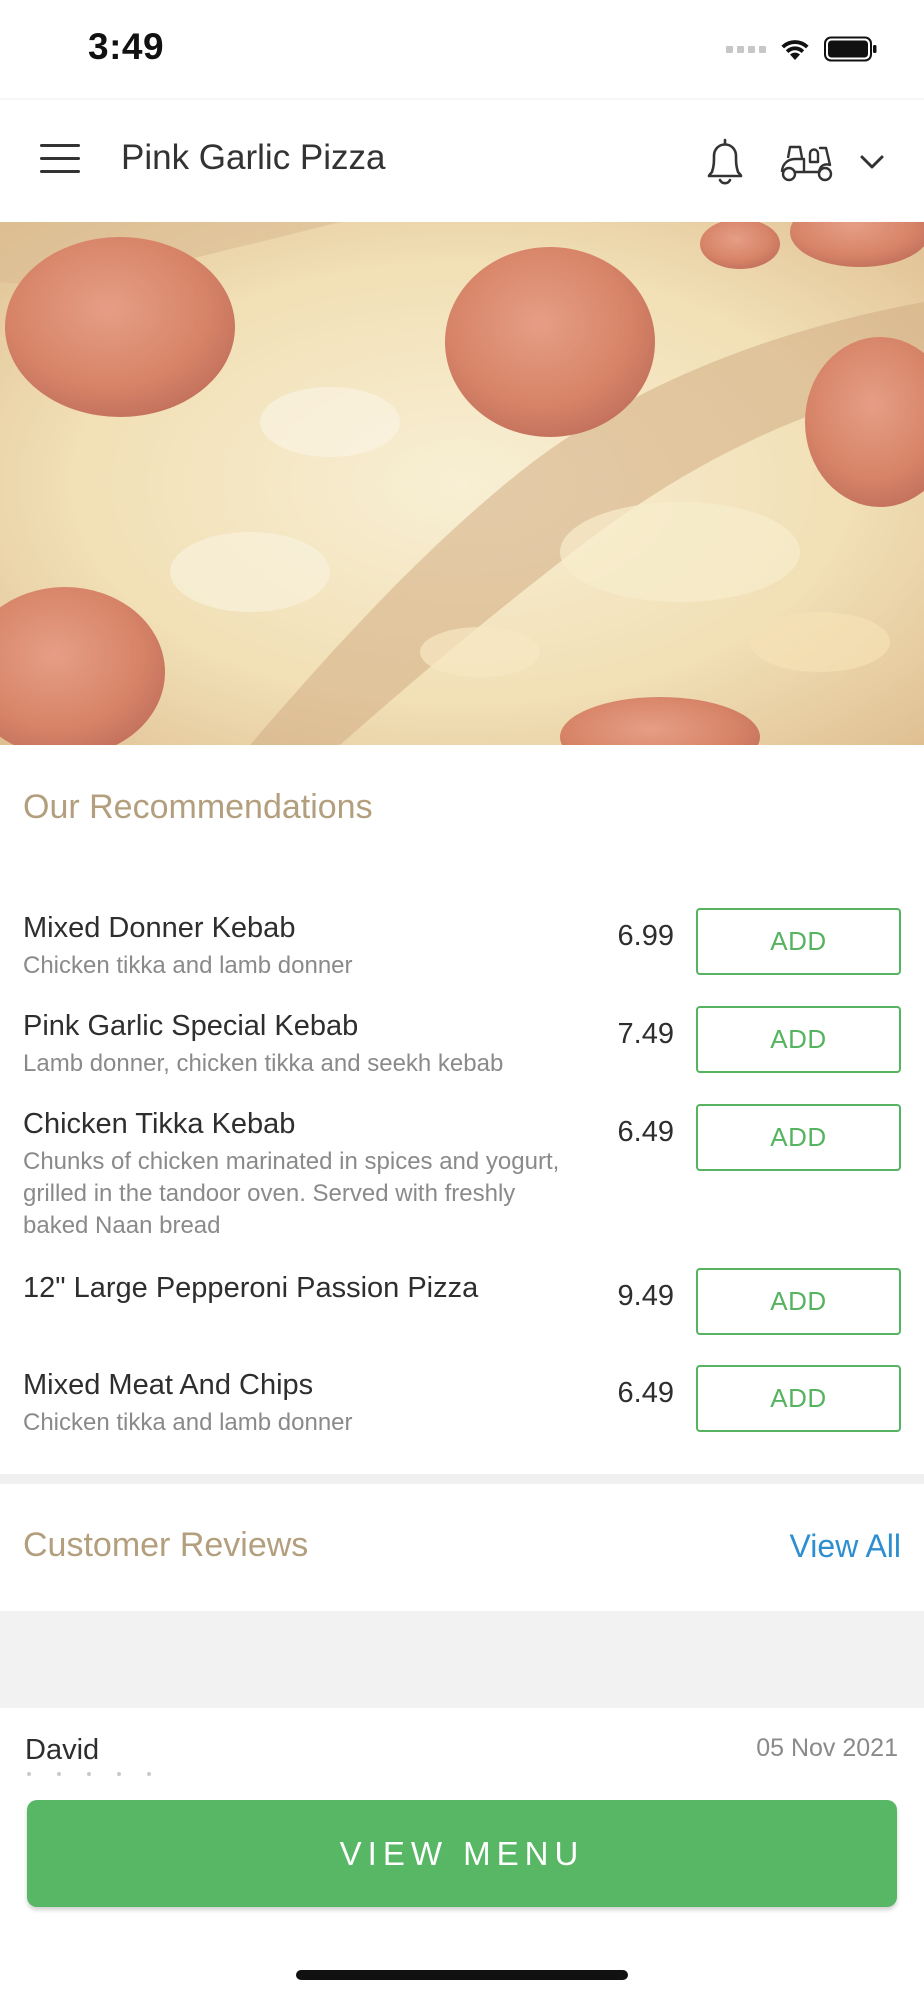  What do you see at coordinates (198, 807) in the screenshot?
I see `recommendations-title: Our Recommendations` at bounding box center [198, 807].